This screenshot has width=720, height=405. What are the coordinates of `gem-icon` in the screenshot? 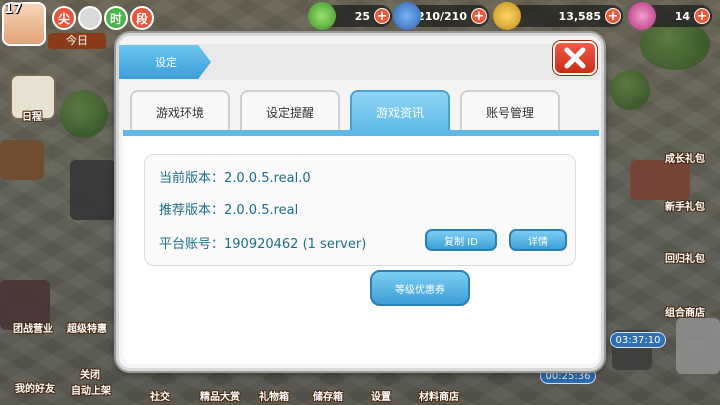 It's located at (642, 16).